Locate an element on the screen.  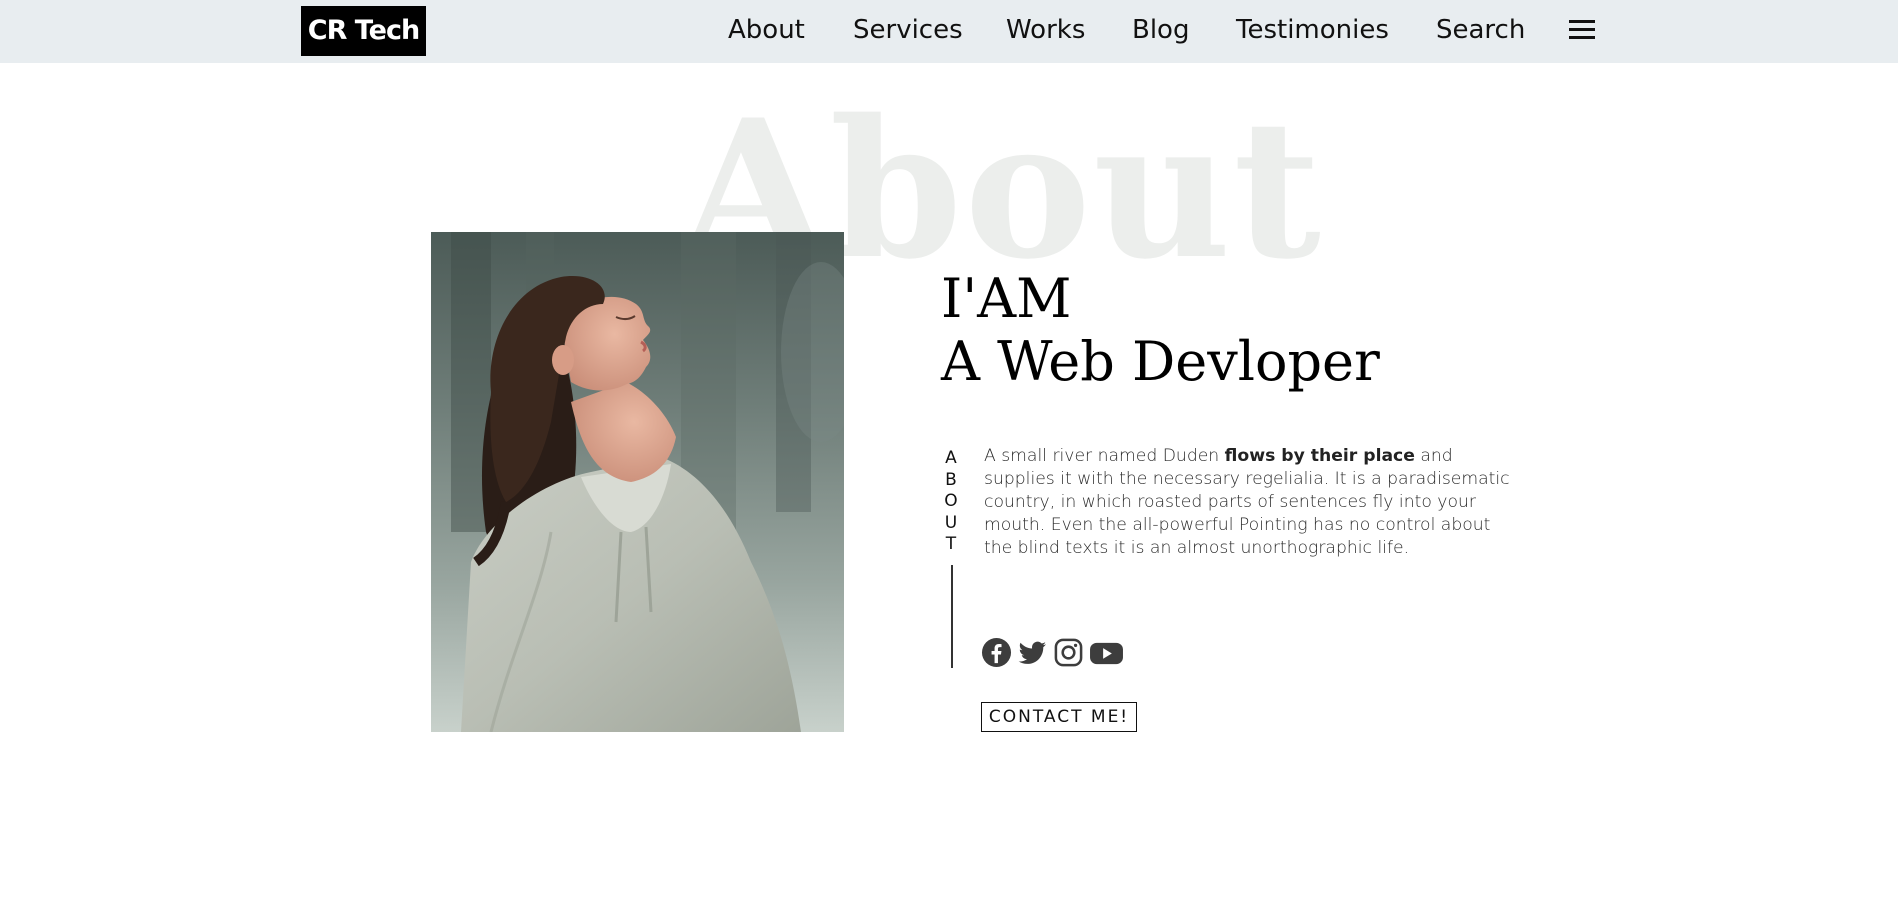
brand-logo: CR Tech is located at coordinates (363, 31).